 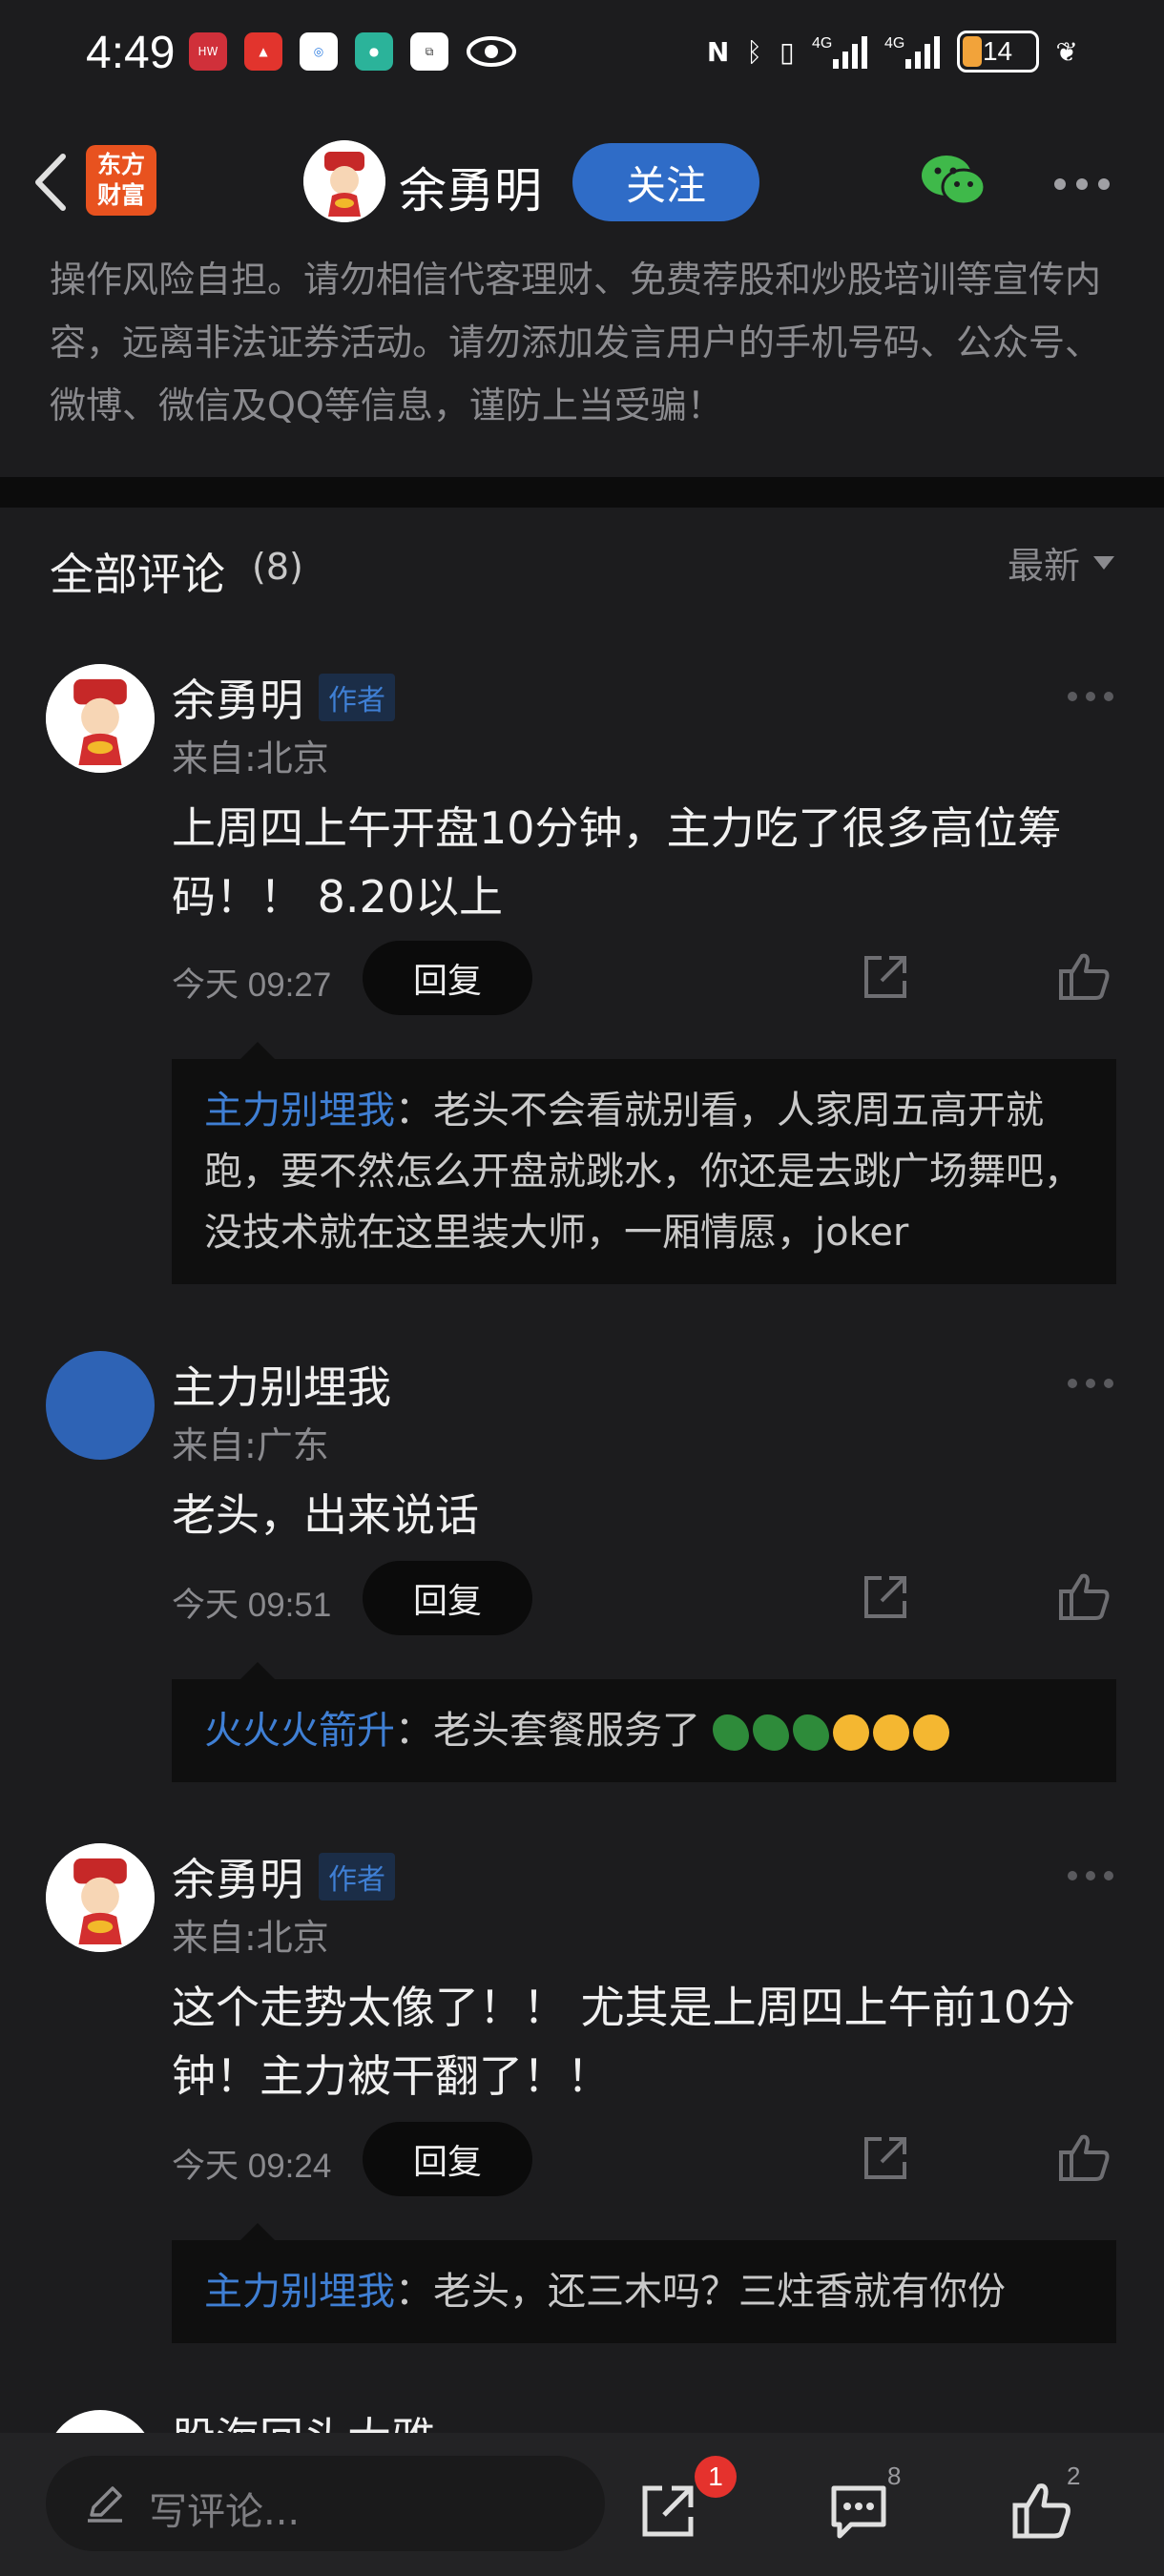 What do you see at coordinates (624, 2042) in the screenshot?
I see `comment-text: 这个走势太像了！！ 尤其是上周四上午前10分钟！主力被干翻了！！` at bounding box center [624, 2042].